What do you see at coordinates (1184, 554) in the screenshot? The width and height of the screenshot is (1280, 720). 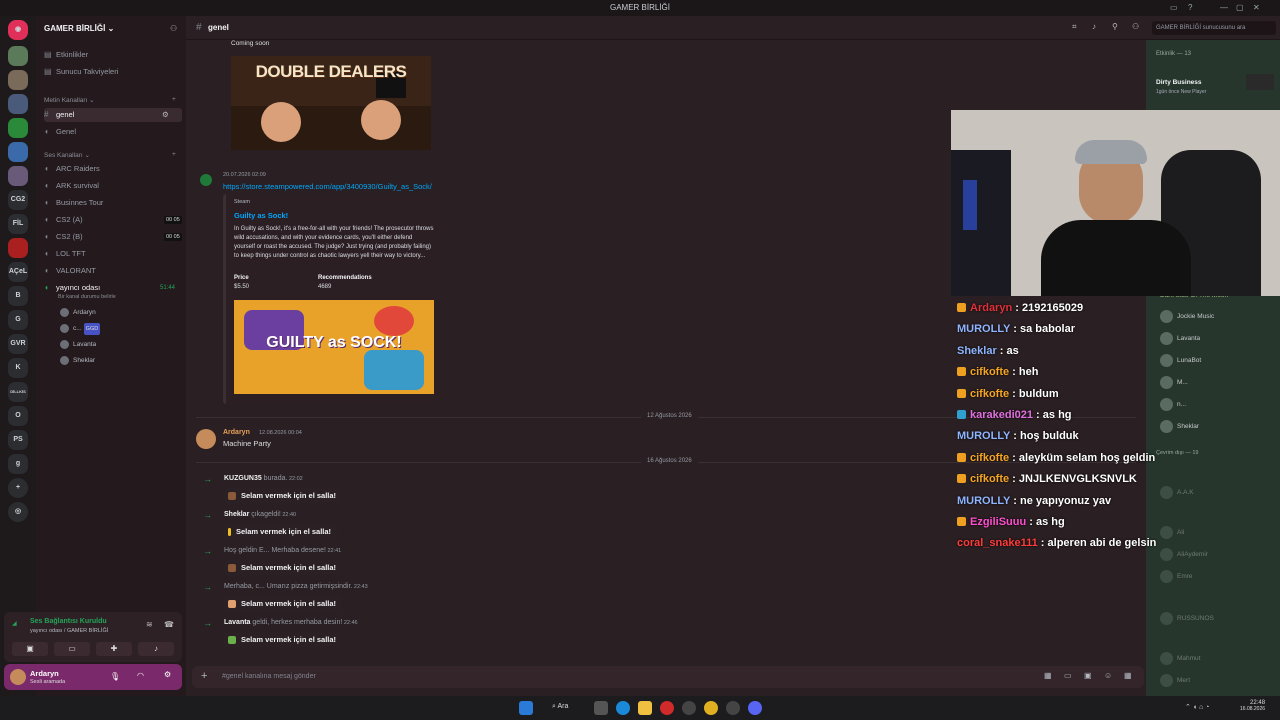 I see `member-offline: AliAydemir` at bounding box center [1184, 554].